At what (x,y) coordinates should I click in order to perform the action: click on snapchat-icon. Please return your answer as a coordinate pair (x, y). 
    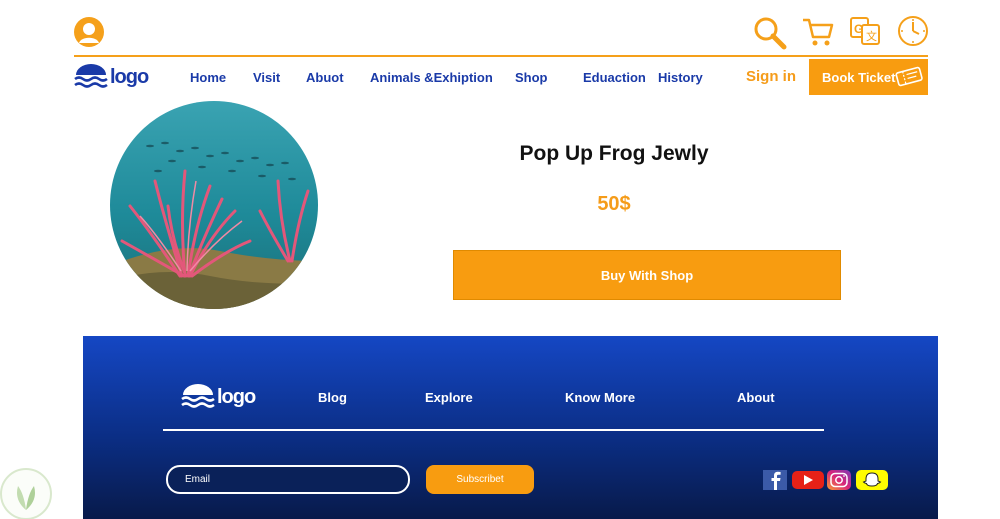
    Looking at the image, I should click on (872, 480).